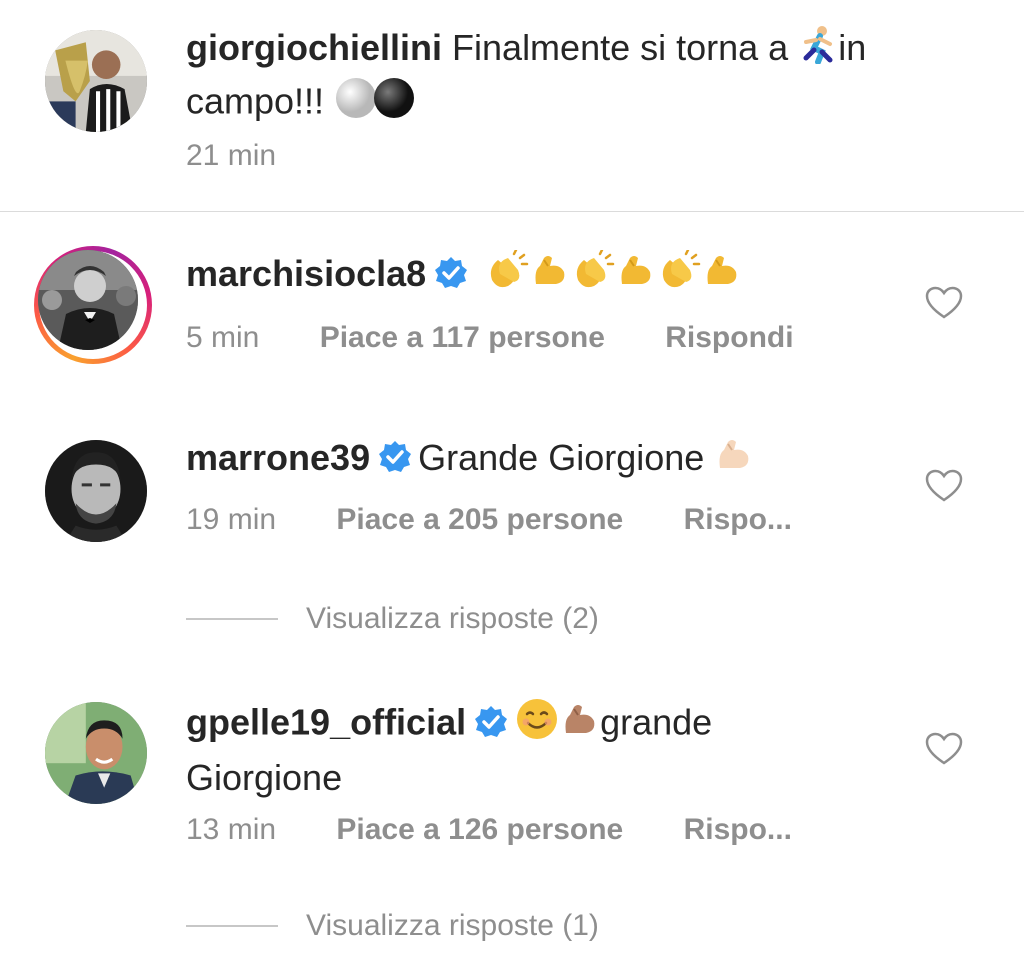 Image resolution: width=1024 pixels, height=970 pixels. I want to click on comment-1-meta: 5 min Piace a 117 persone Rispondi, so click(490, 338).